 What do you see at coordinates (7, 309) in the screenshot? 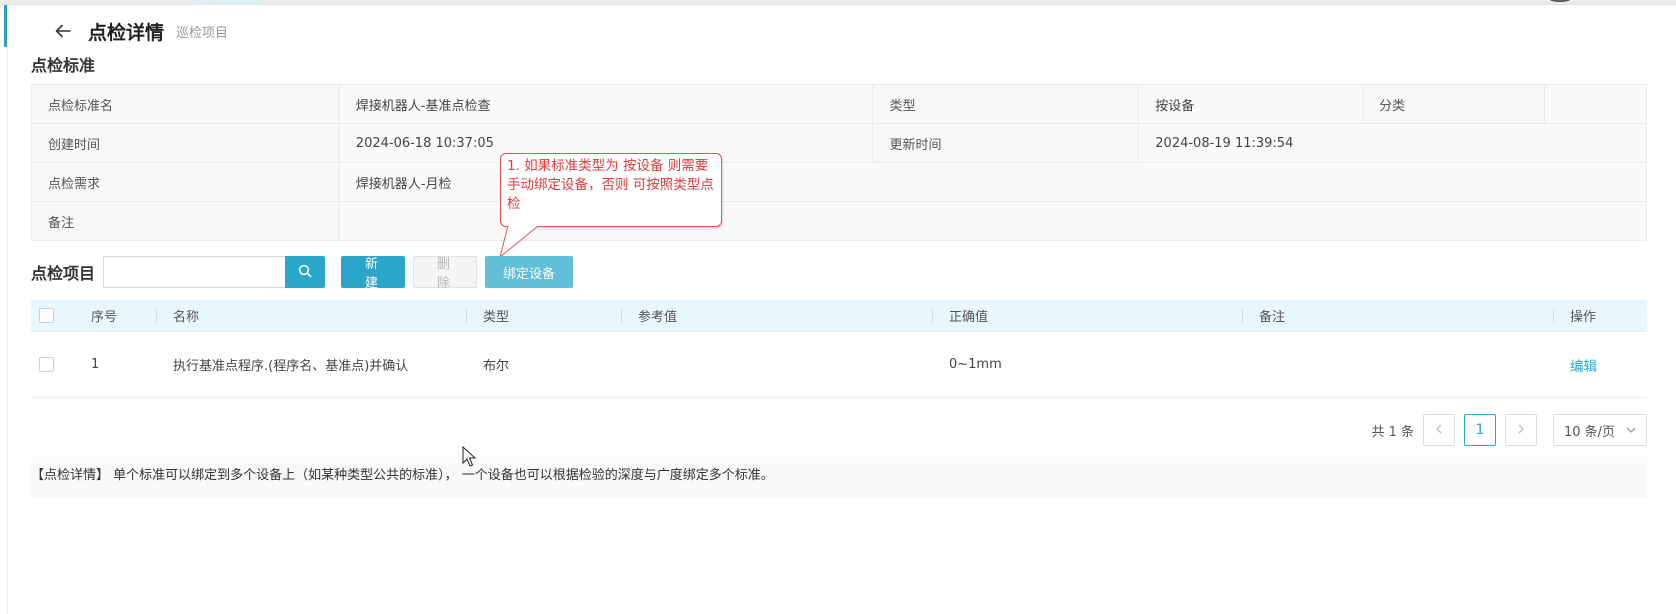
I see `left-divider` at bounding box center [7, 309].